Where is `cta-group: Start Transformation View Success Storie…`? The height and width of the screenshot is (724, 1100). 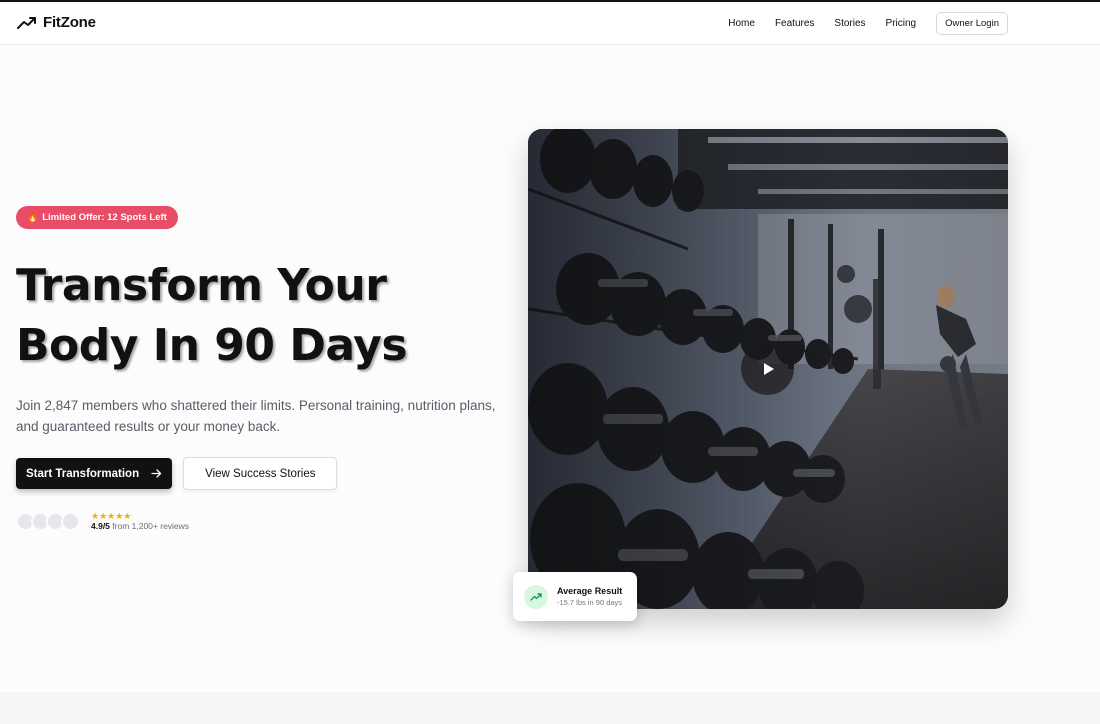
cta-group: Start Transformation View Success Storie… is located at coordinates (256, 473).